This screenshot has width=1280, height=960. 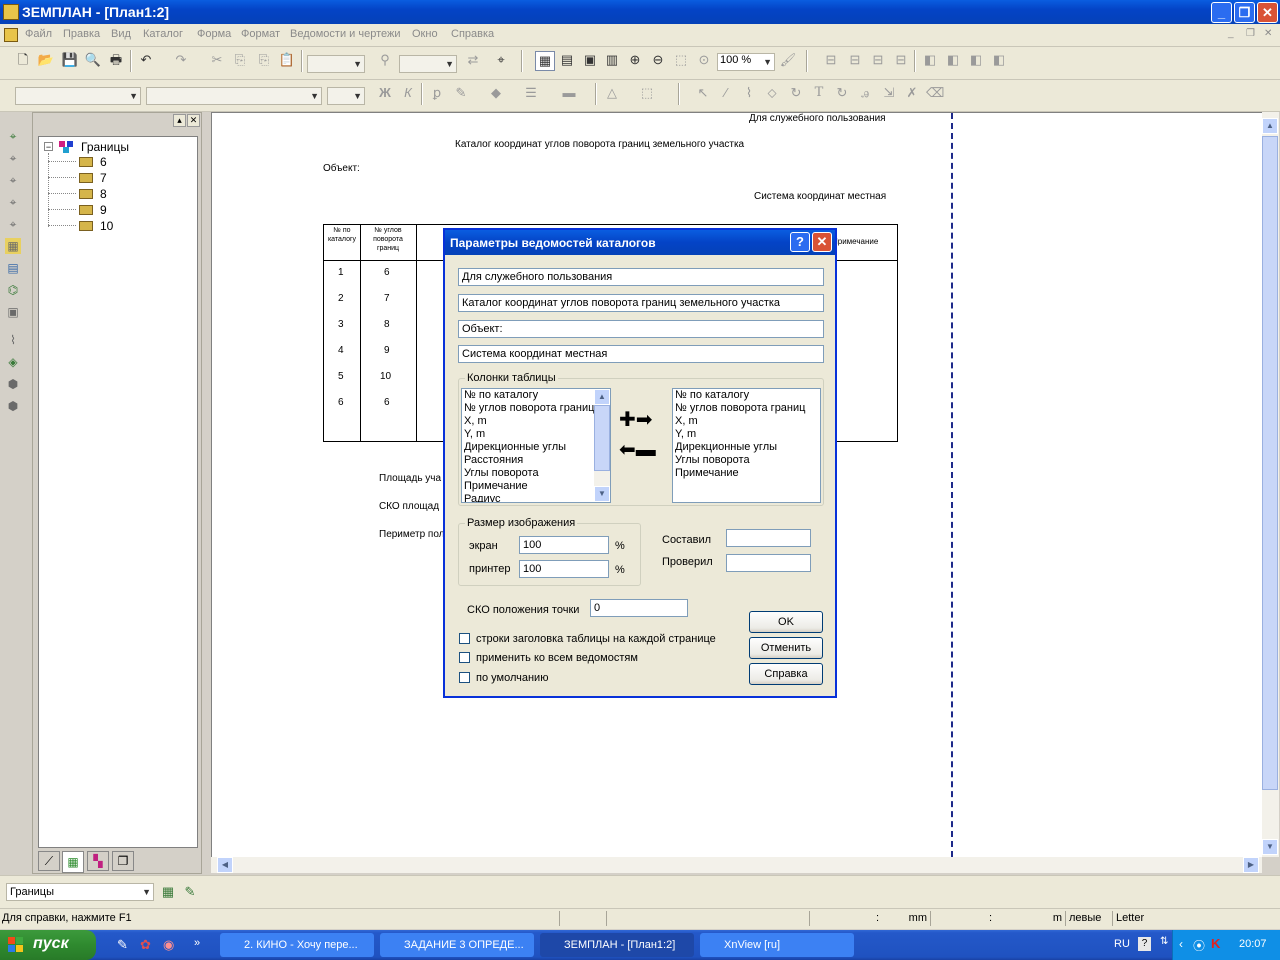 What do you see at coordinates (234, 96) in the screenshot?
I see `font-combo: ▼` at bounding box center [234, 96].